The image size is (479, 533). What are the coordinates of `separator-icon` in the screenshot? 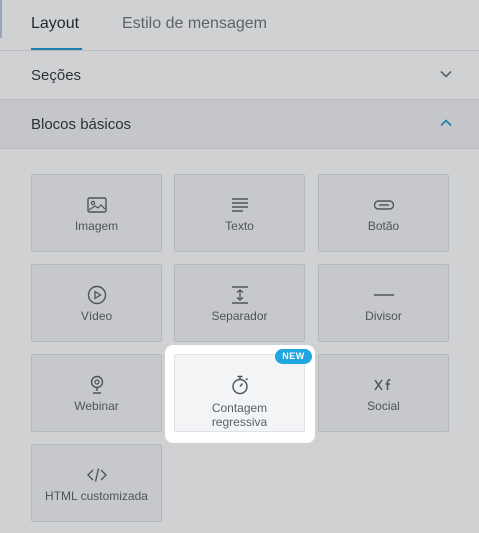 It's located at (240, 295).